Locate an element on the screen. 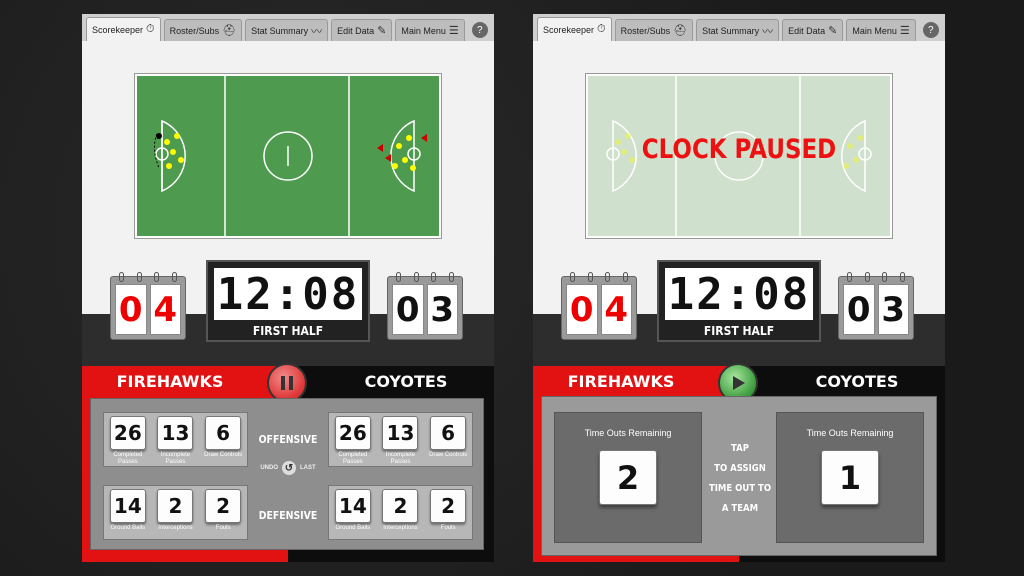 This screenshot has width=1024, height=576. home-timeouts-card: Time Outs Remaining 2 is located at coordinates (628, 477).